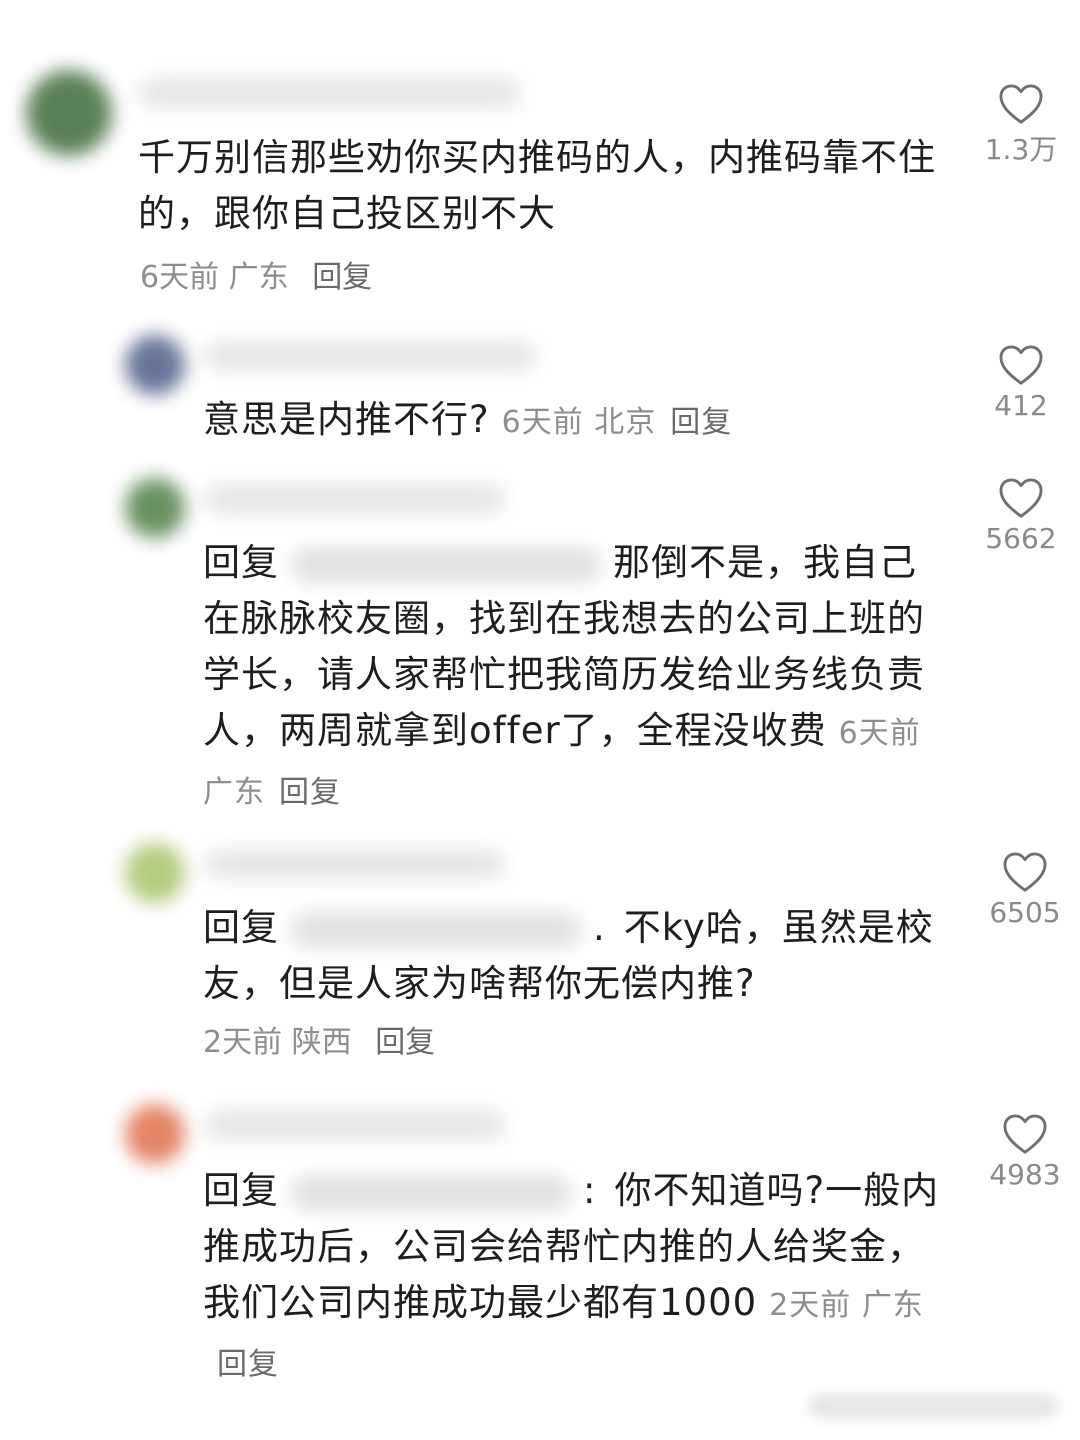 This screenshot has width=1080, height=1440. I want to click on comment-text: 意思是内推不行? 6天前 北京 回复, so click(583, 421).